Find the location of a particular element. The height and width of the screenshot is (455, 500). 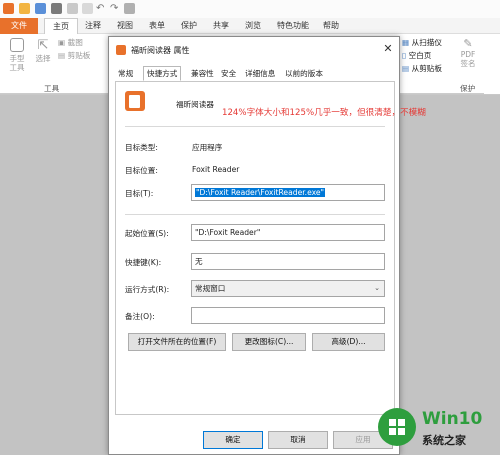

run-select: 常规窗口 ⌄ is located at coordinates (288, 288).